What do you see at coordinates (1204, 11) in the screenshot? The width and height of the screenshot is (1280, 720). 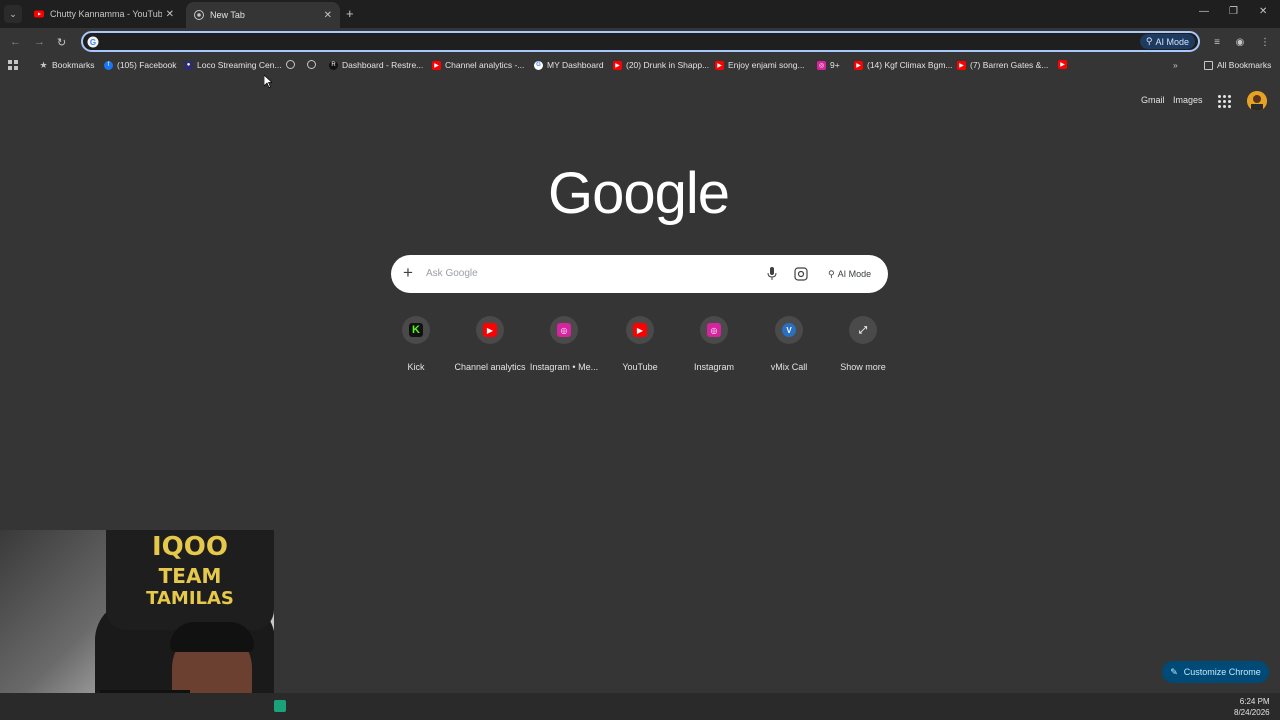 I see `minimize-icon: —` at bounding box center [1204, 11].